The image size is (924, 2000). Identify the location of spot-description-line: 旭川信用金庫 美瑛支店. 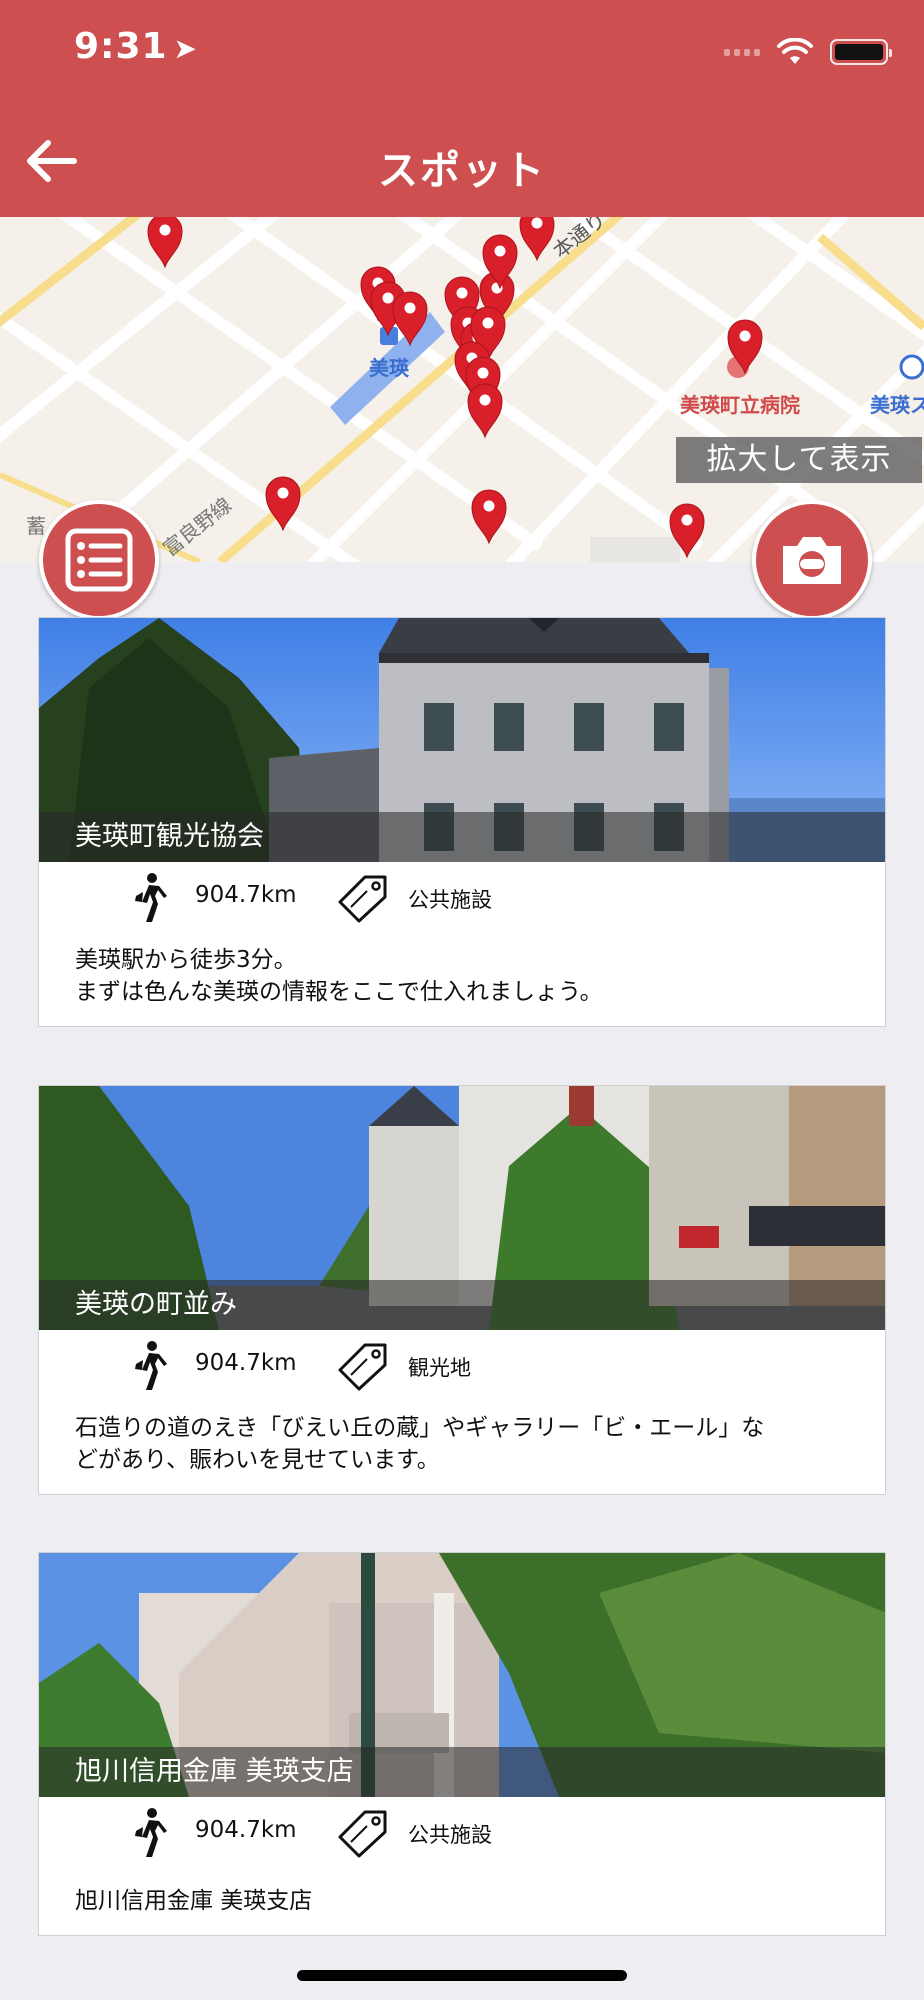
(194, 1901).